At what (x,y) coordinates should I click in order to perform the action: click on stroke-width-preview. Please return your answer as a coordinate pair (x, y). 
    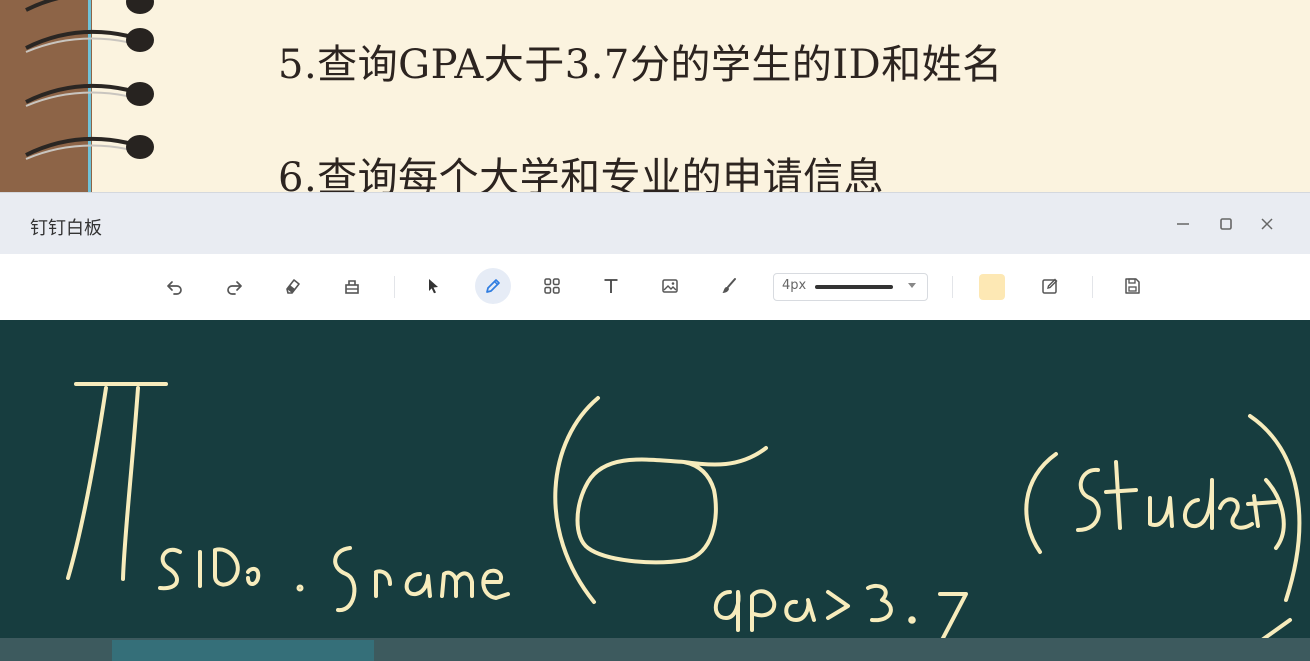
    Looking at the image, I should click on (854, 287).